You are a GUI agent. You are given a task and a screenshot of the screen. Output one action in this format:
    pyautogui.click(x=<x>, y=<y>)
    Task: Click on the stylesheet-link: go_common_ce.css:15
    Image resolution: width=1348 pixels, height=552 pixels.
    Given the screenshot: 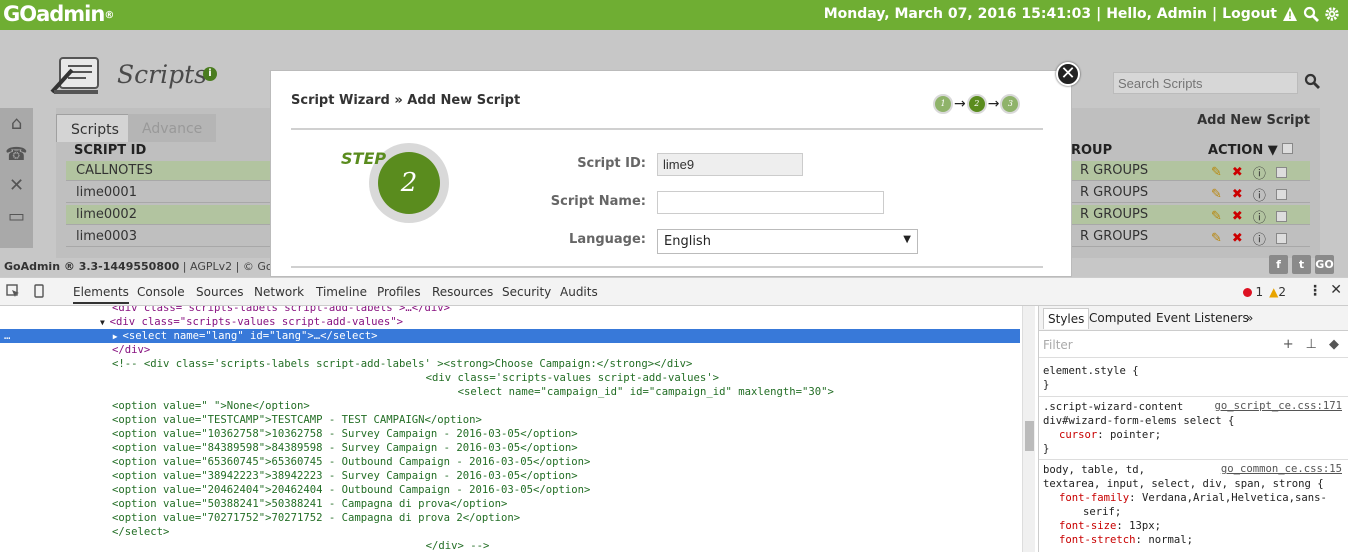 What is the action you would take?
    pyautogui.click(x=1281, y=469)
    